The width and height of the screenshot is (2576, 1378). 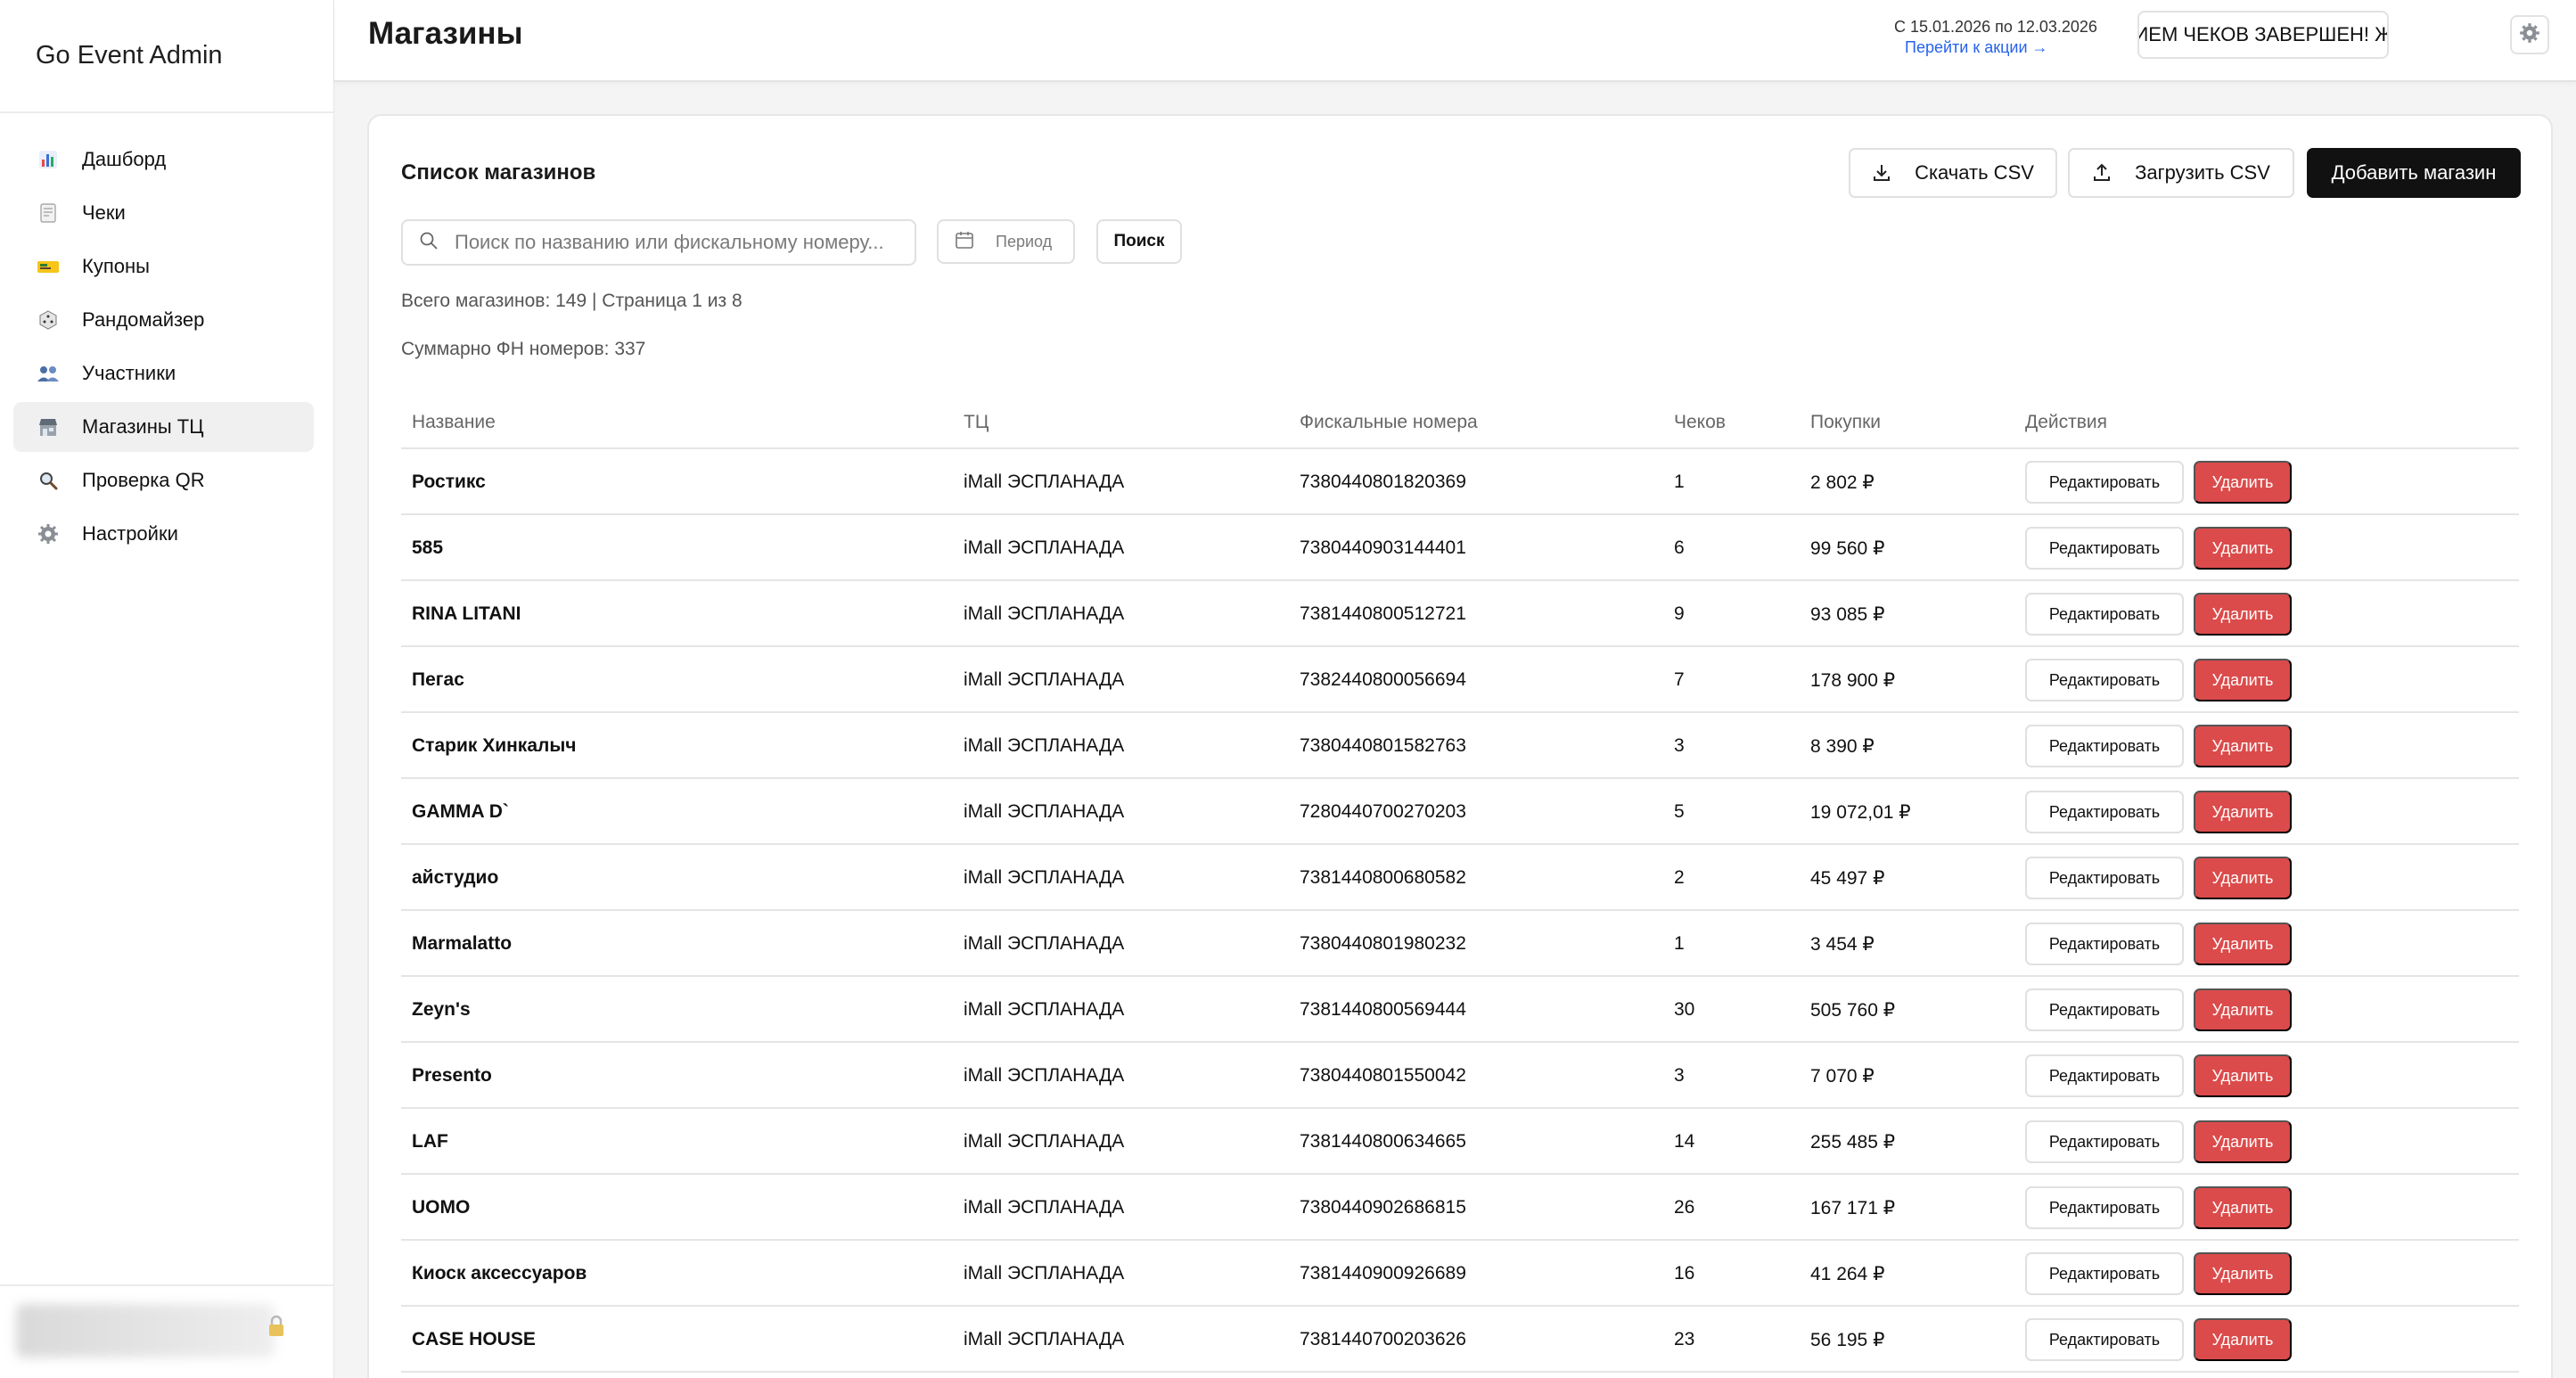 What do you see at coordinates (2263, 35) in the screenshot?
I see `receipts-status-button: ПРИЕМ ЧЕКОВ ЗАВЕРШЕН! ЖДЕ` at bounding box center [2263, 35].